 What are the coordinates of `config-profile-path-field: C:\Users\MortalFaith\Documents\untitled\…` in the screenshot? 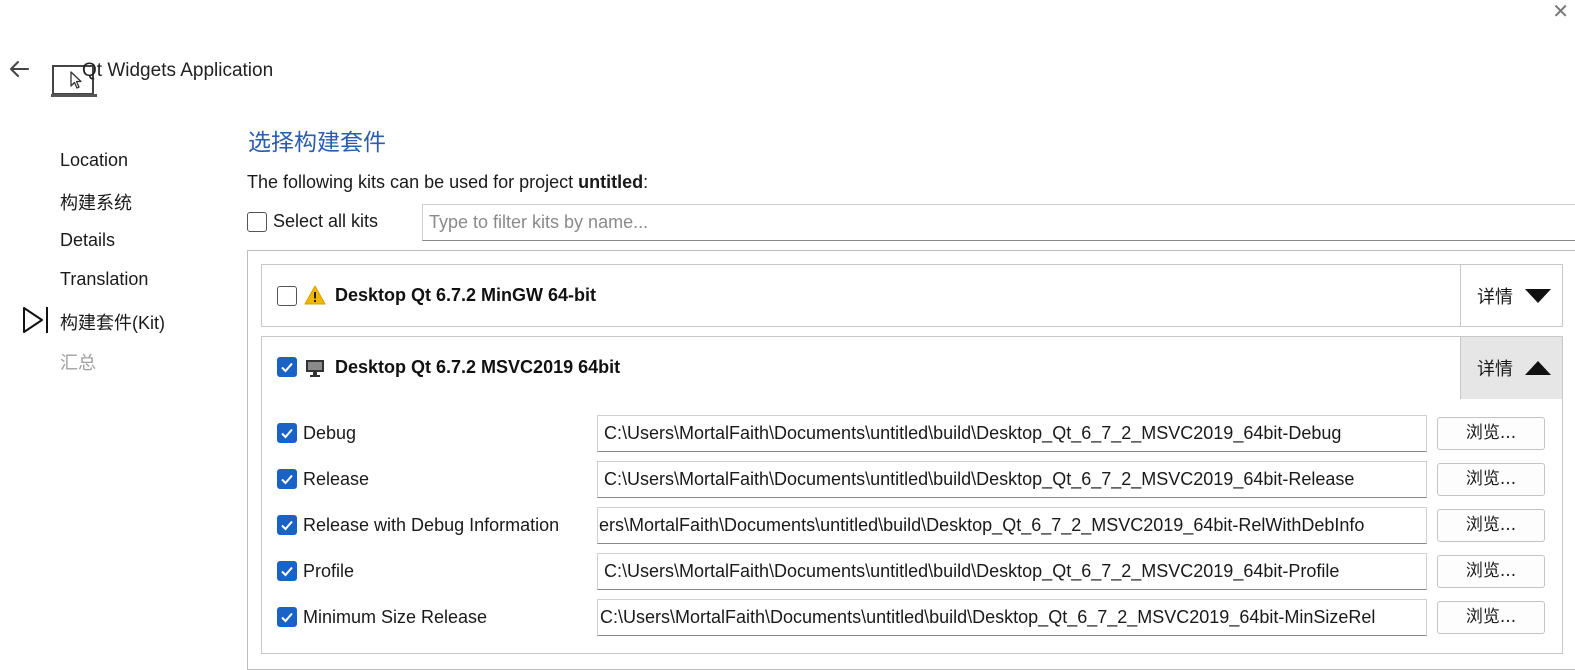 It's located at (1012, 571).